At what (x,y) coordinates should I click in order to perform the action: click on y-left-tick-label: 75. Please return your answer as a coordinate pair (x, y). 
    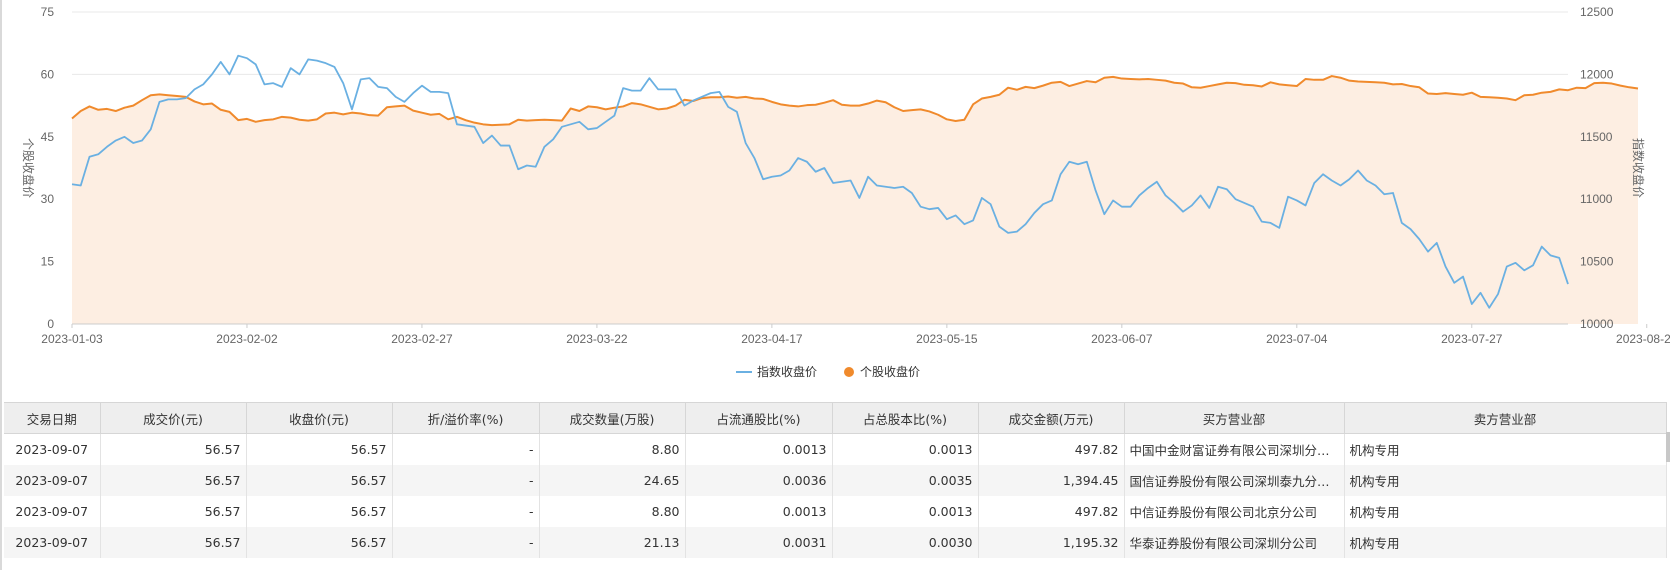
    Looking at the image, I should click on (48, 12).